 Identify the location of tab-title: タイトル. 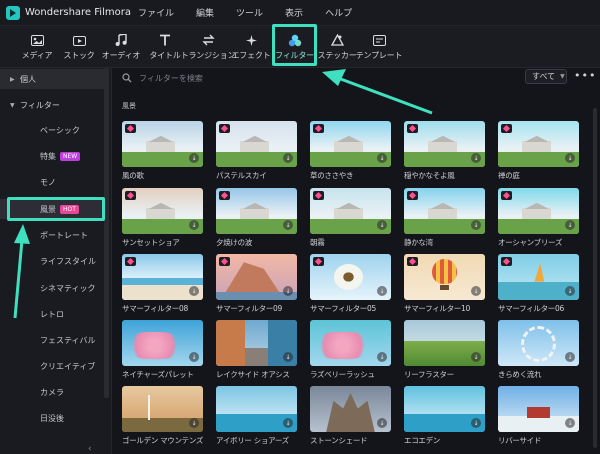
(165, 47).